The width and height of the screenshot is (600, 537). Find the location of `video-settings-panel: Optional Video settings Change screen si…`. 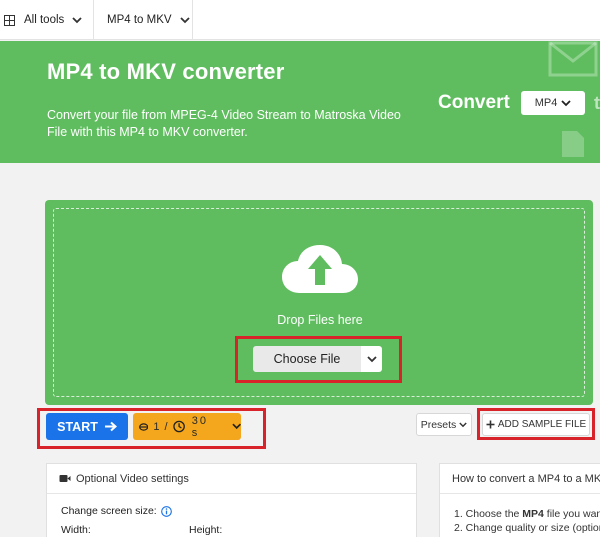

video-settings-panel: Optional Video settings Change screen si… is located at coordinates (231, 500).